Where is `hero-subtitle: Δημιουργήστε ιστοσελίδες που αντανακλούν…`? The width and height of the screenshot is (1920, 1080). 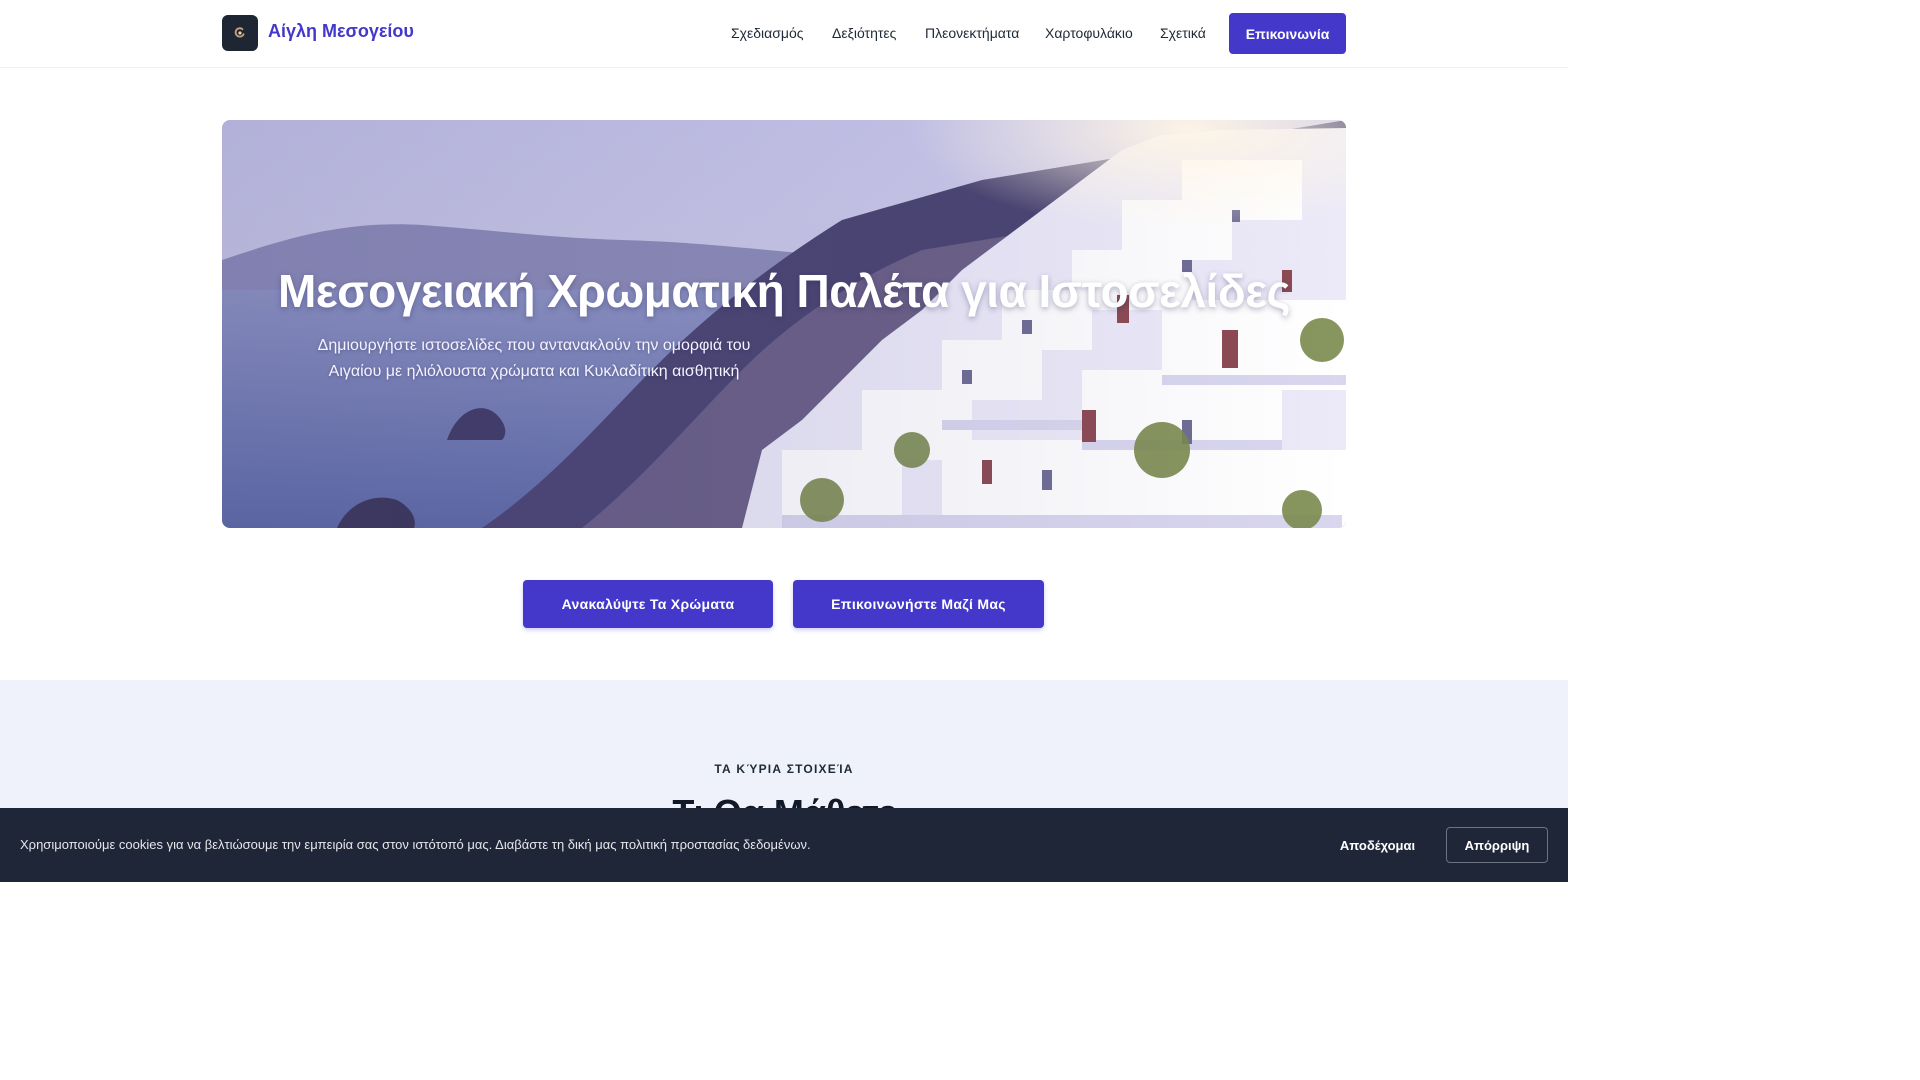 hero-subtitle: Δημιουργήστε ιστοσελίδες που αντανακλούν… is located at coordinates (534, 358).